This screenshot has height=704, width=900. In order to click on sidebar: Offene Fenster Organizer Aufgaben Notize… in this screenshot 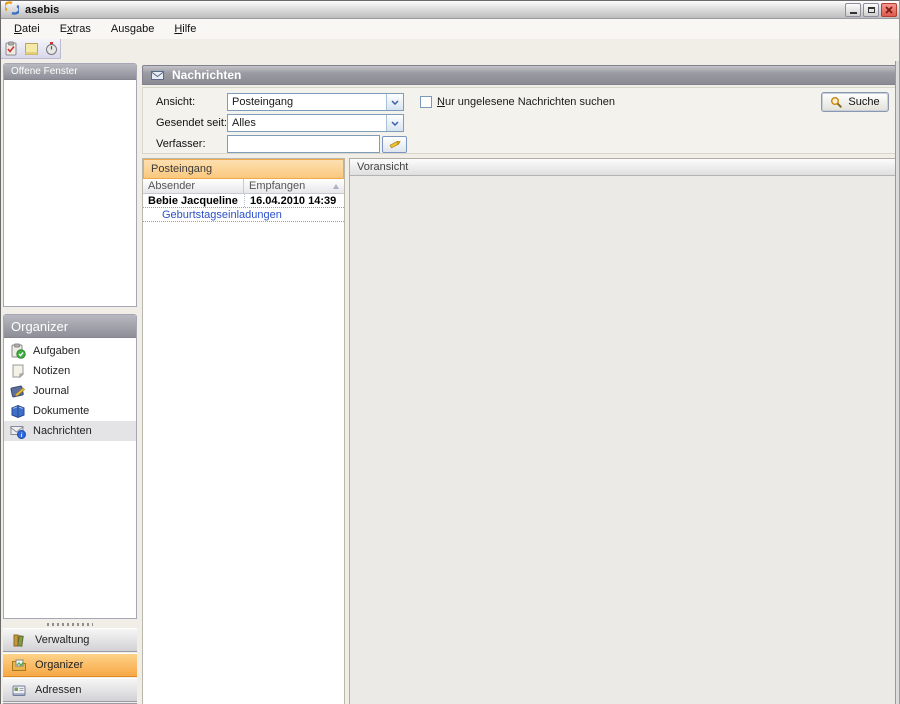, I will do `click(70, 382)`.